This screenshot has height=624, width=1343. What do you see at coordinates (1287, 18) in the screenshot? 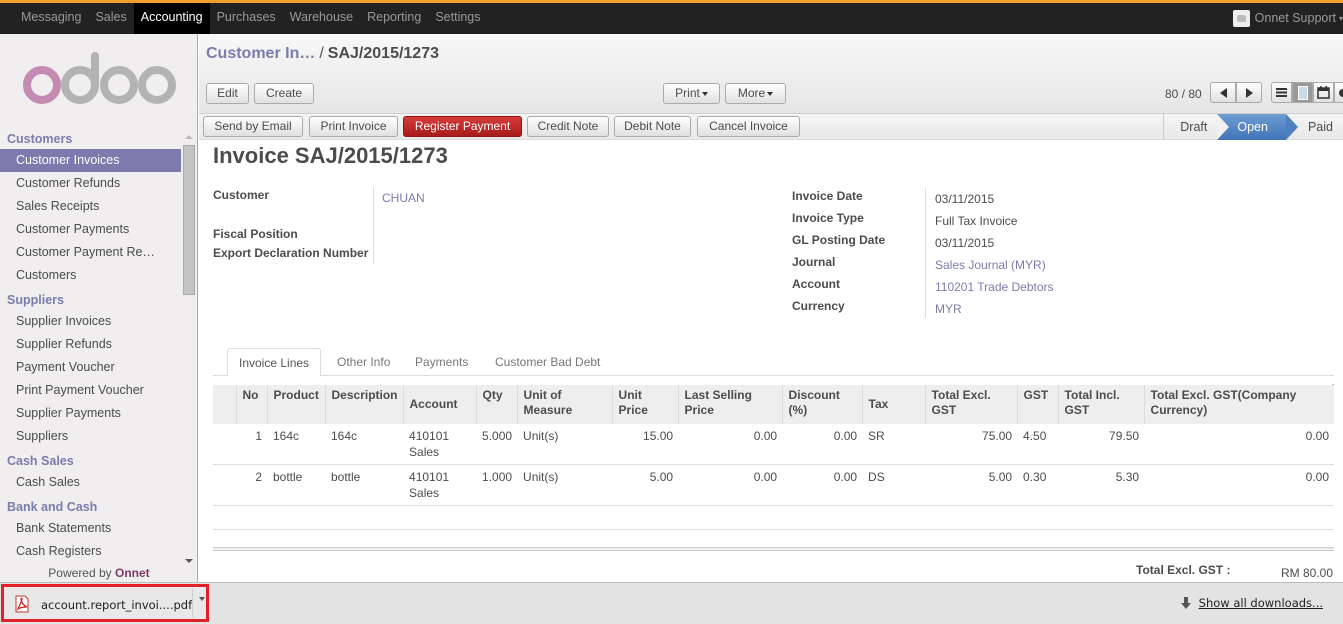
I see `user-menu: Onnet Support ▾` at bounding box center [1287, 18].